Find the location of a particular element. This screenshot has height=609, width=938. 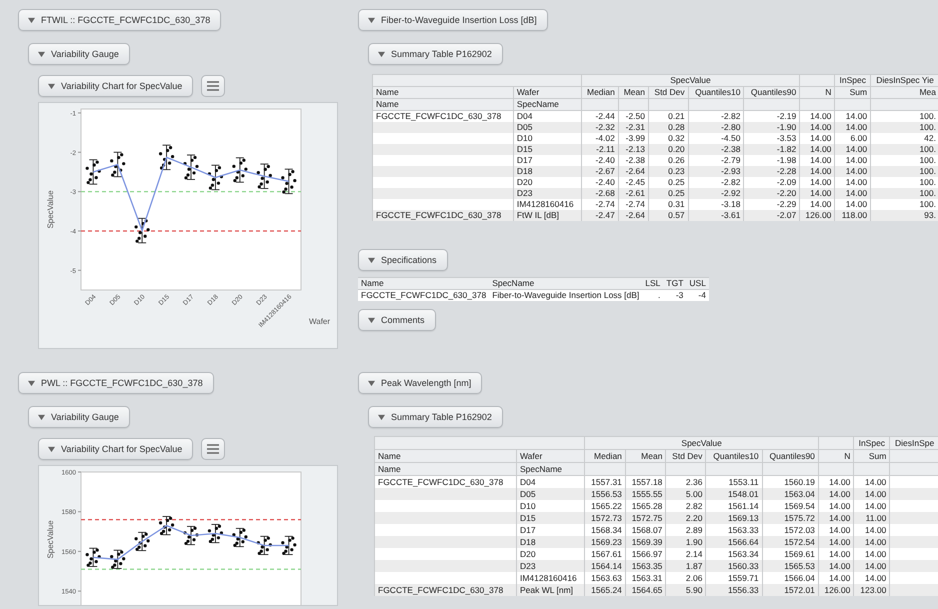

table-cell: 1560.33 is located at coordinates (734, 566).